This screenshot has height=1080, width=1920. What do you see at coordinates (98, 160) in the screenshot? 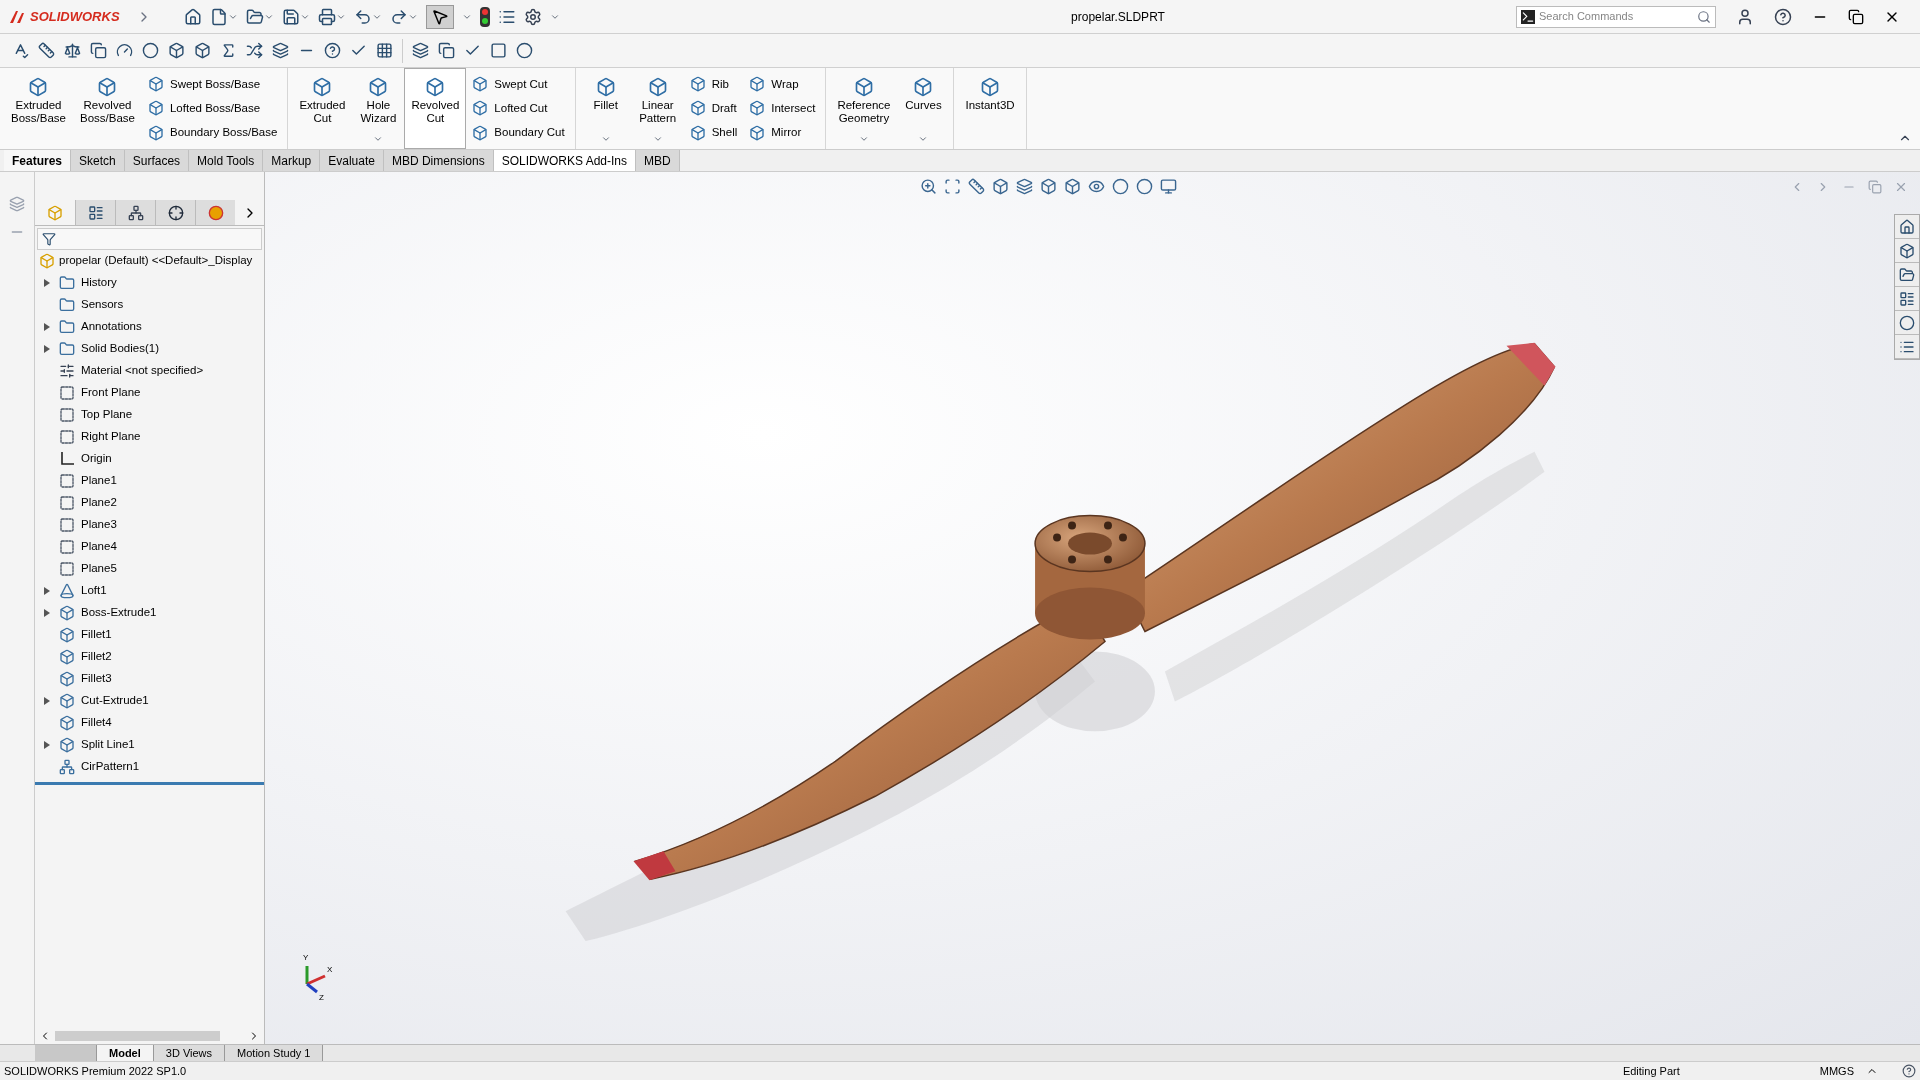
I see `ribbon-tab: Sketch` at bounding box center [98, 160].